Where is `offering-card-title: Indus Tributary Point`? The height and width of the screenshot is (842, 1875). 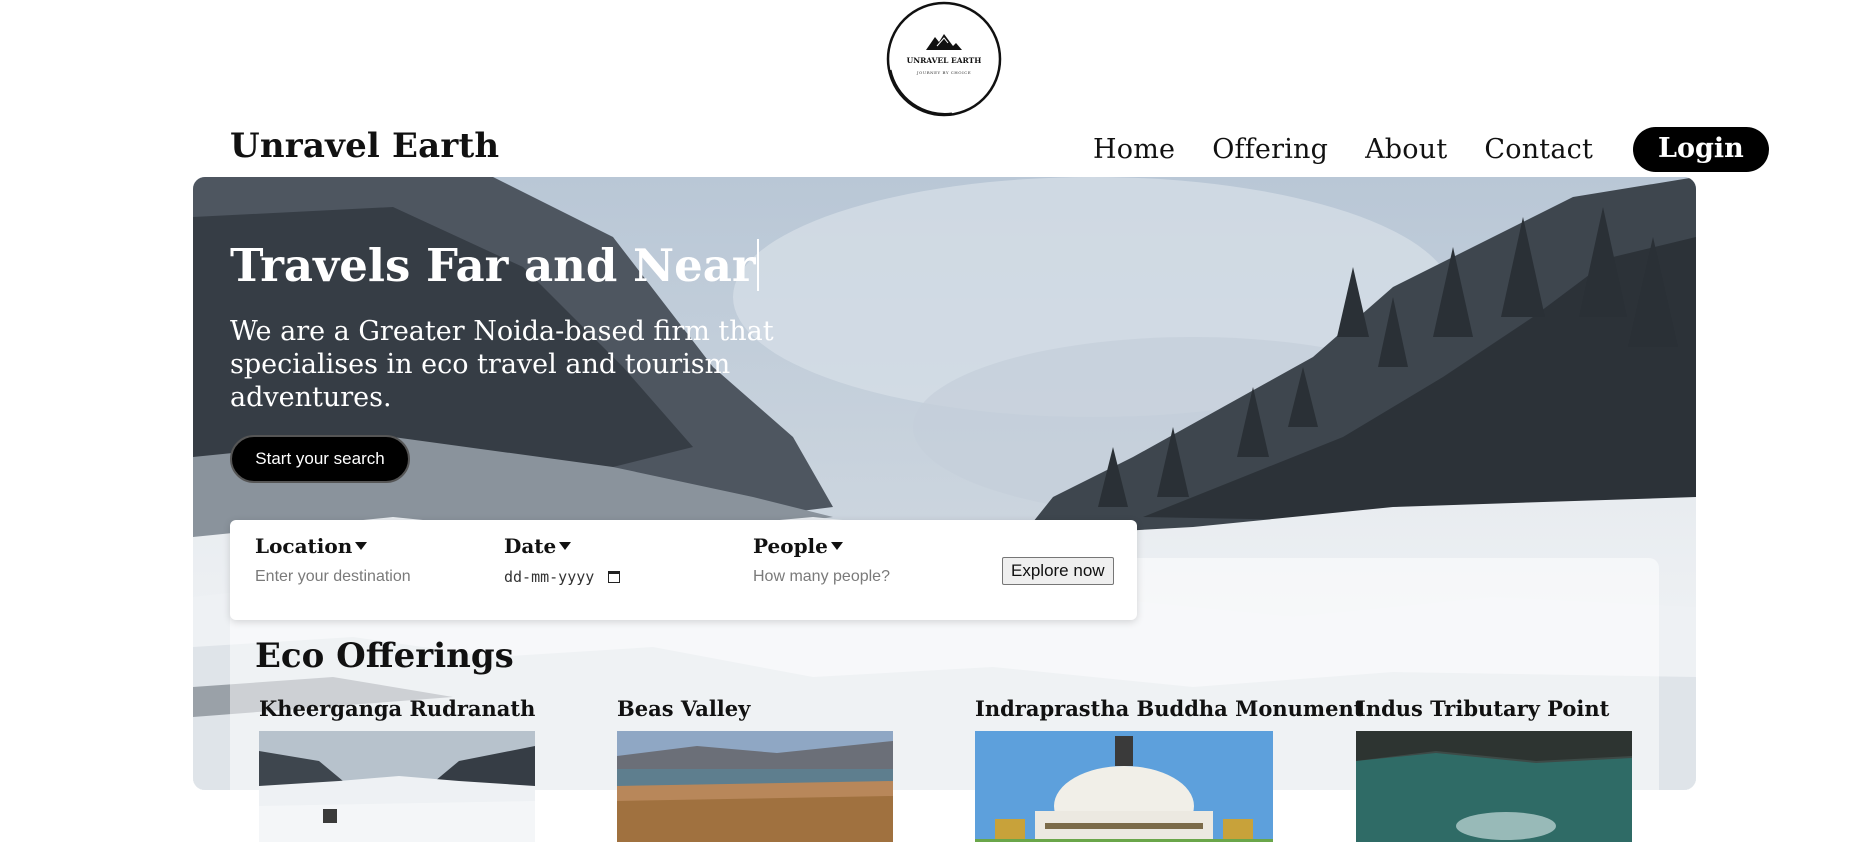
offering-card-title: Indus Tributary Point is located at coordinates (1494, 708).